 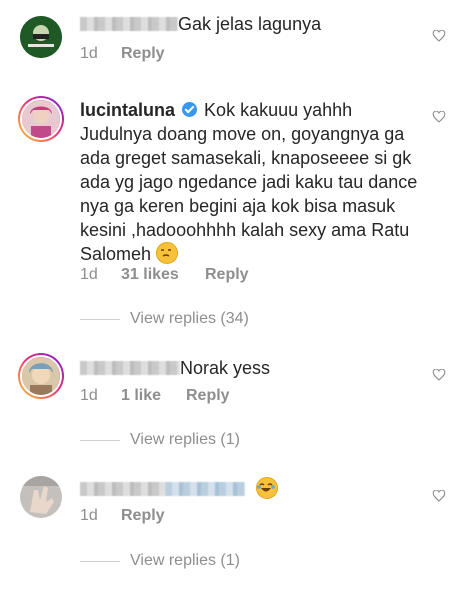 I want to click on likes-count: 31 likes, so click(x=150, y=275).